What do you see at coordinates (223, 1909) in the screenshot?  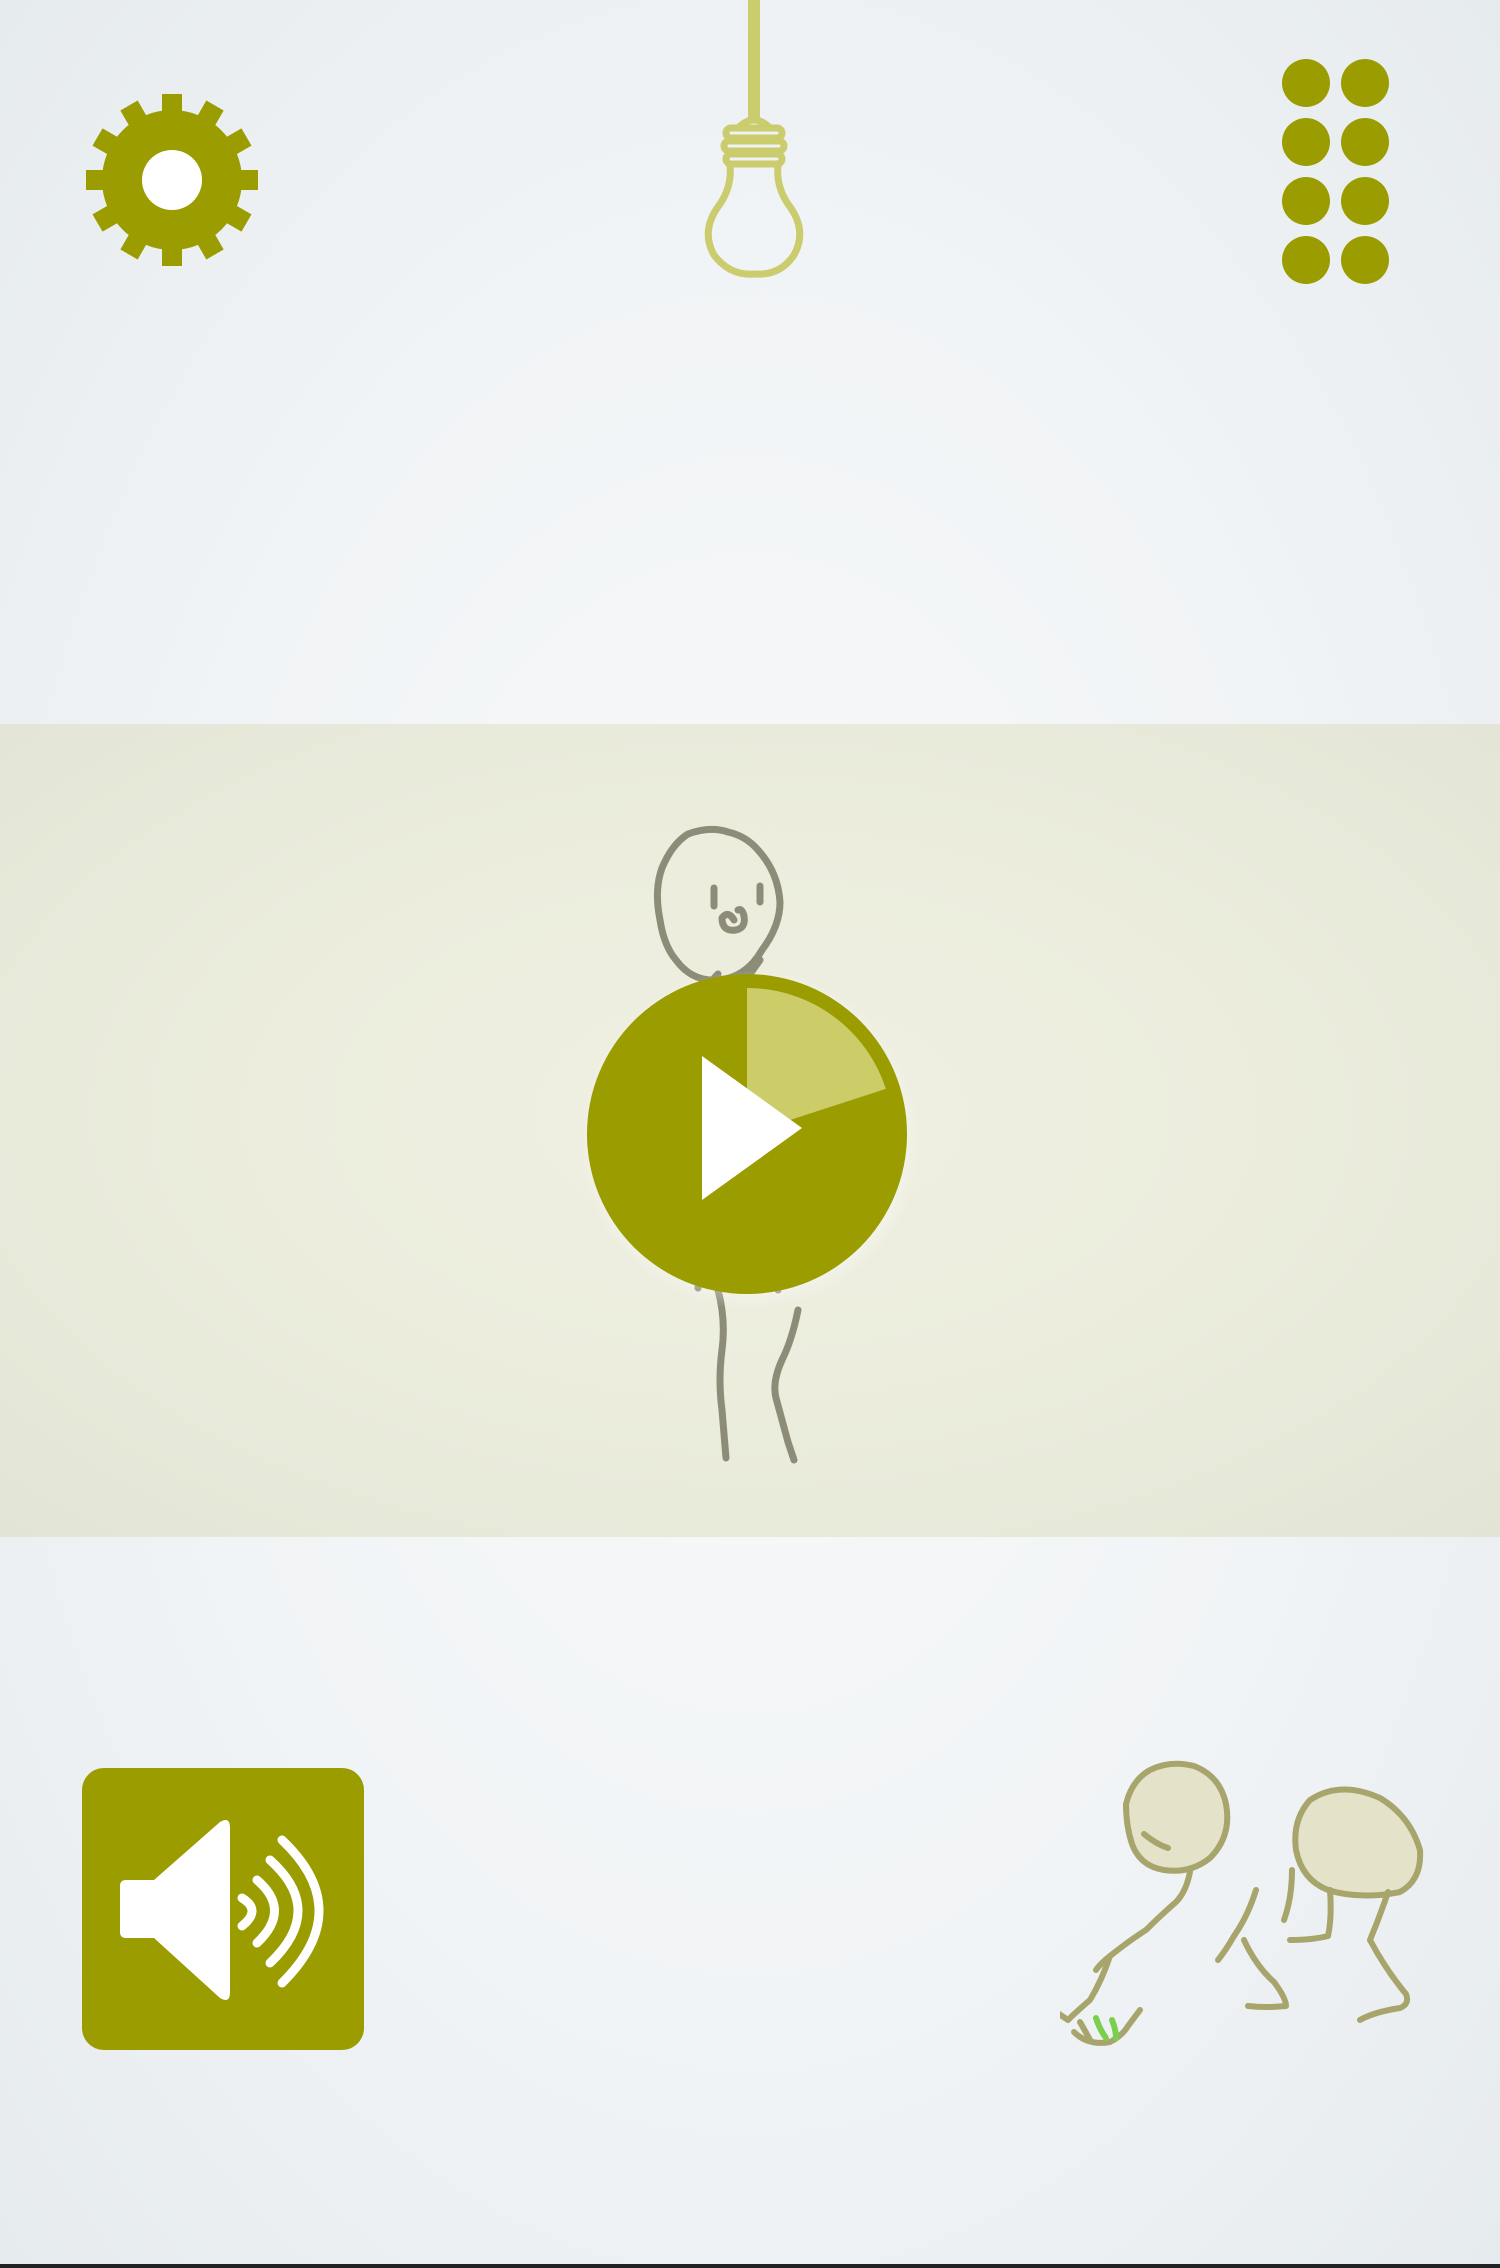 I see `sound-toggle-button` at bounding box center [223, 1909].